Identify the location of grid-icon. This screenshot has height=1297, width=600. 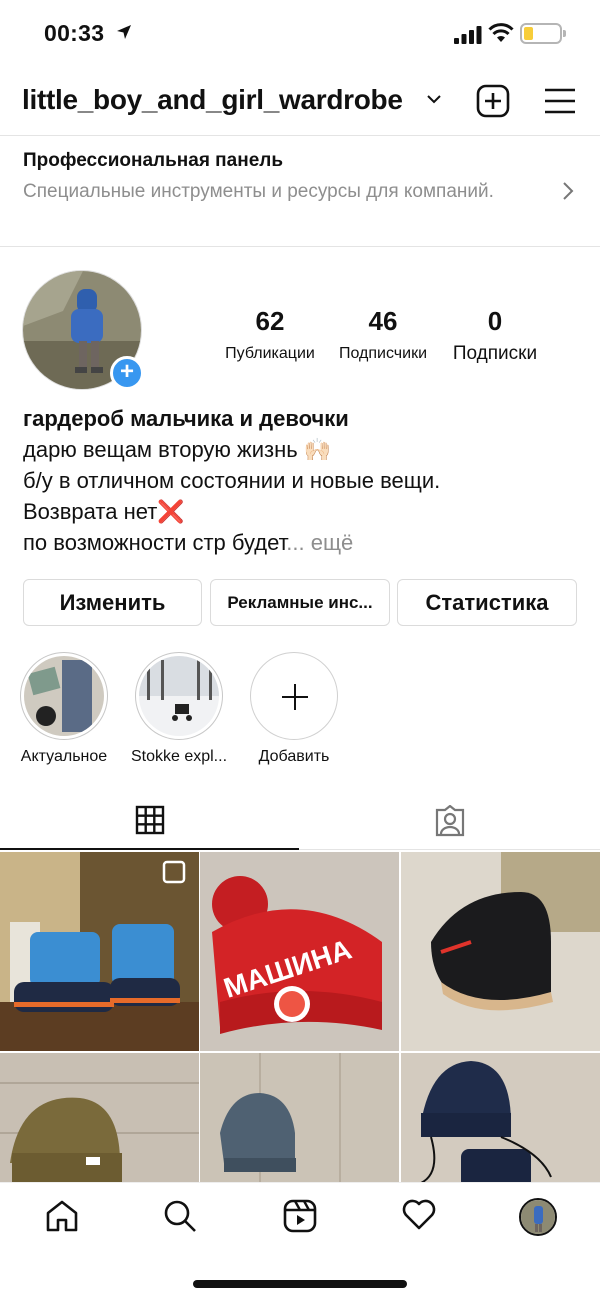
(150, 820).